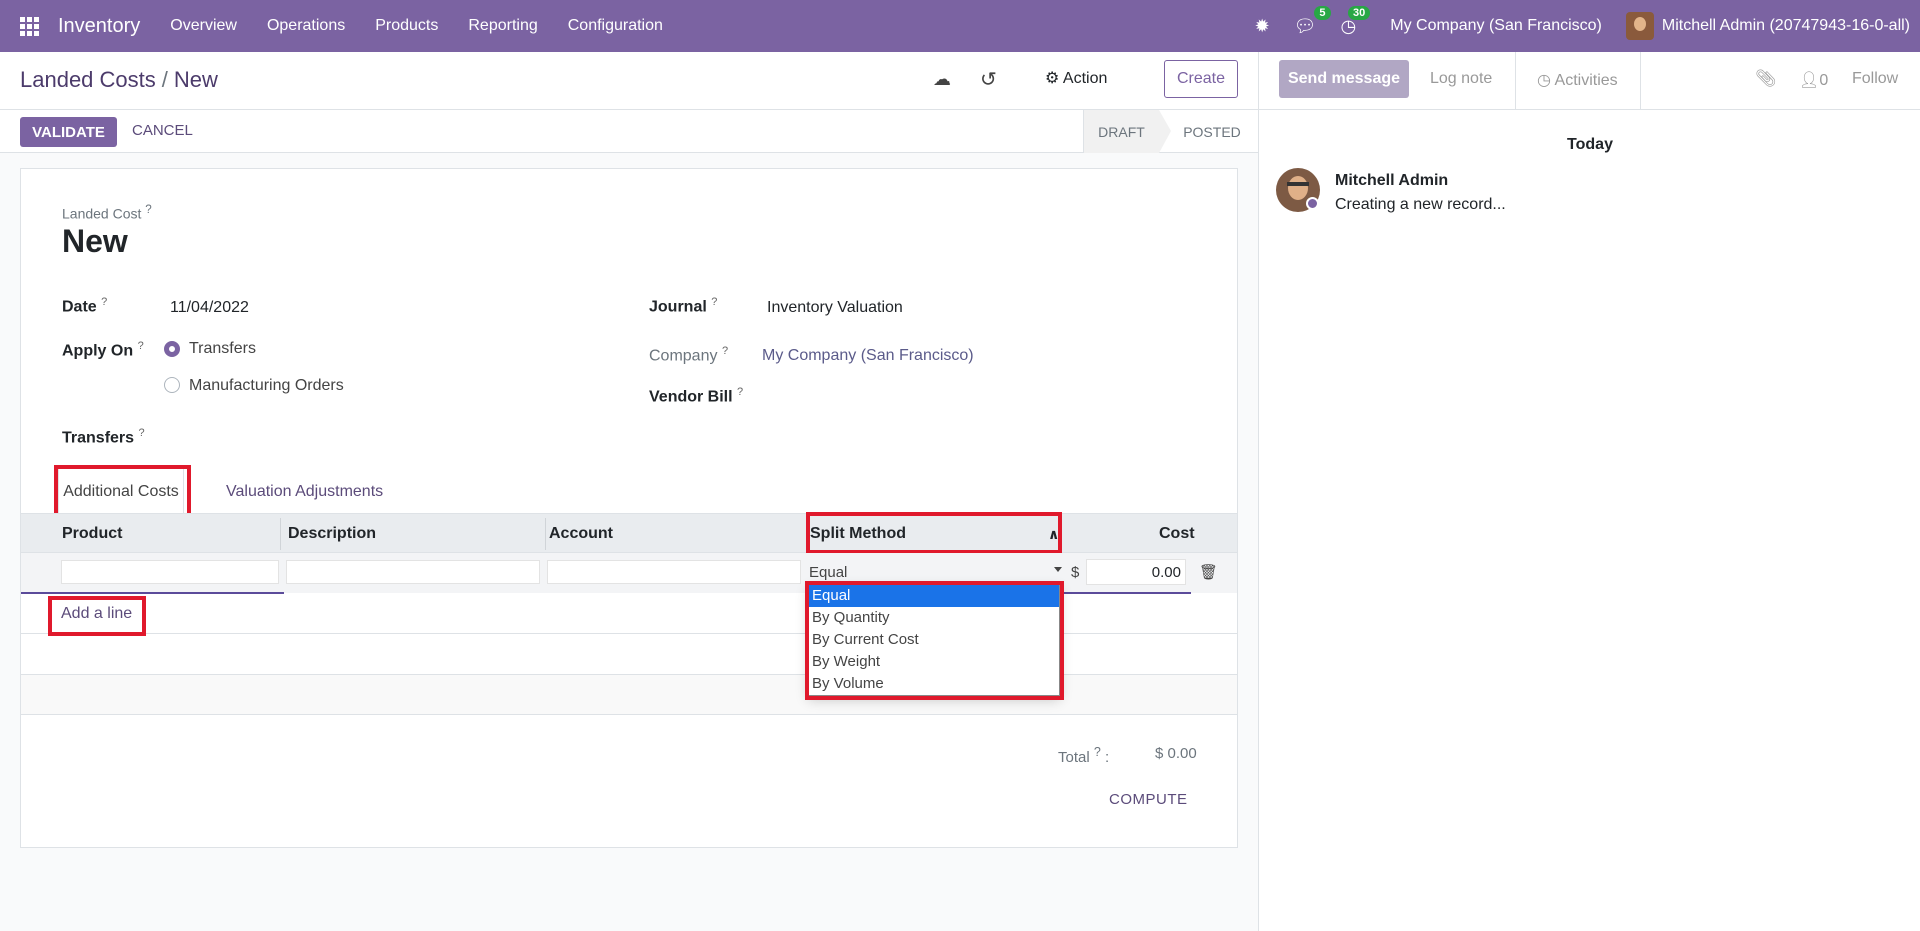  What do you see at coordinates (88, 79) in the screenshot?
I see `breadcrumb-parent: Landed Costs` at bounding box center [88, 79].